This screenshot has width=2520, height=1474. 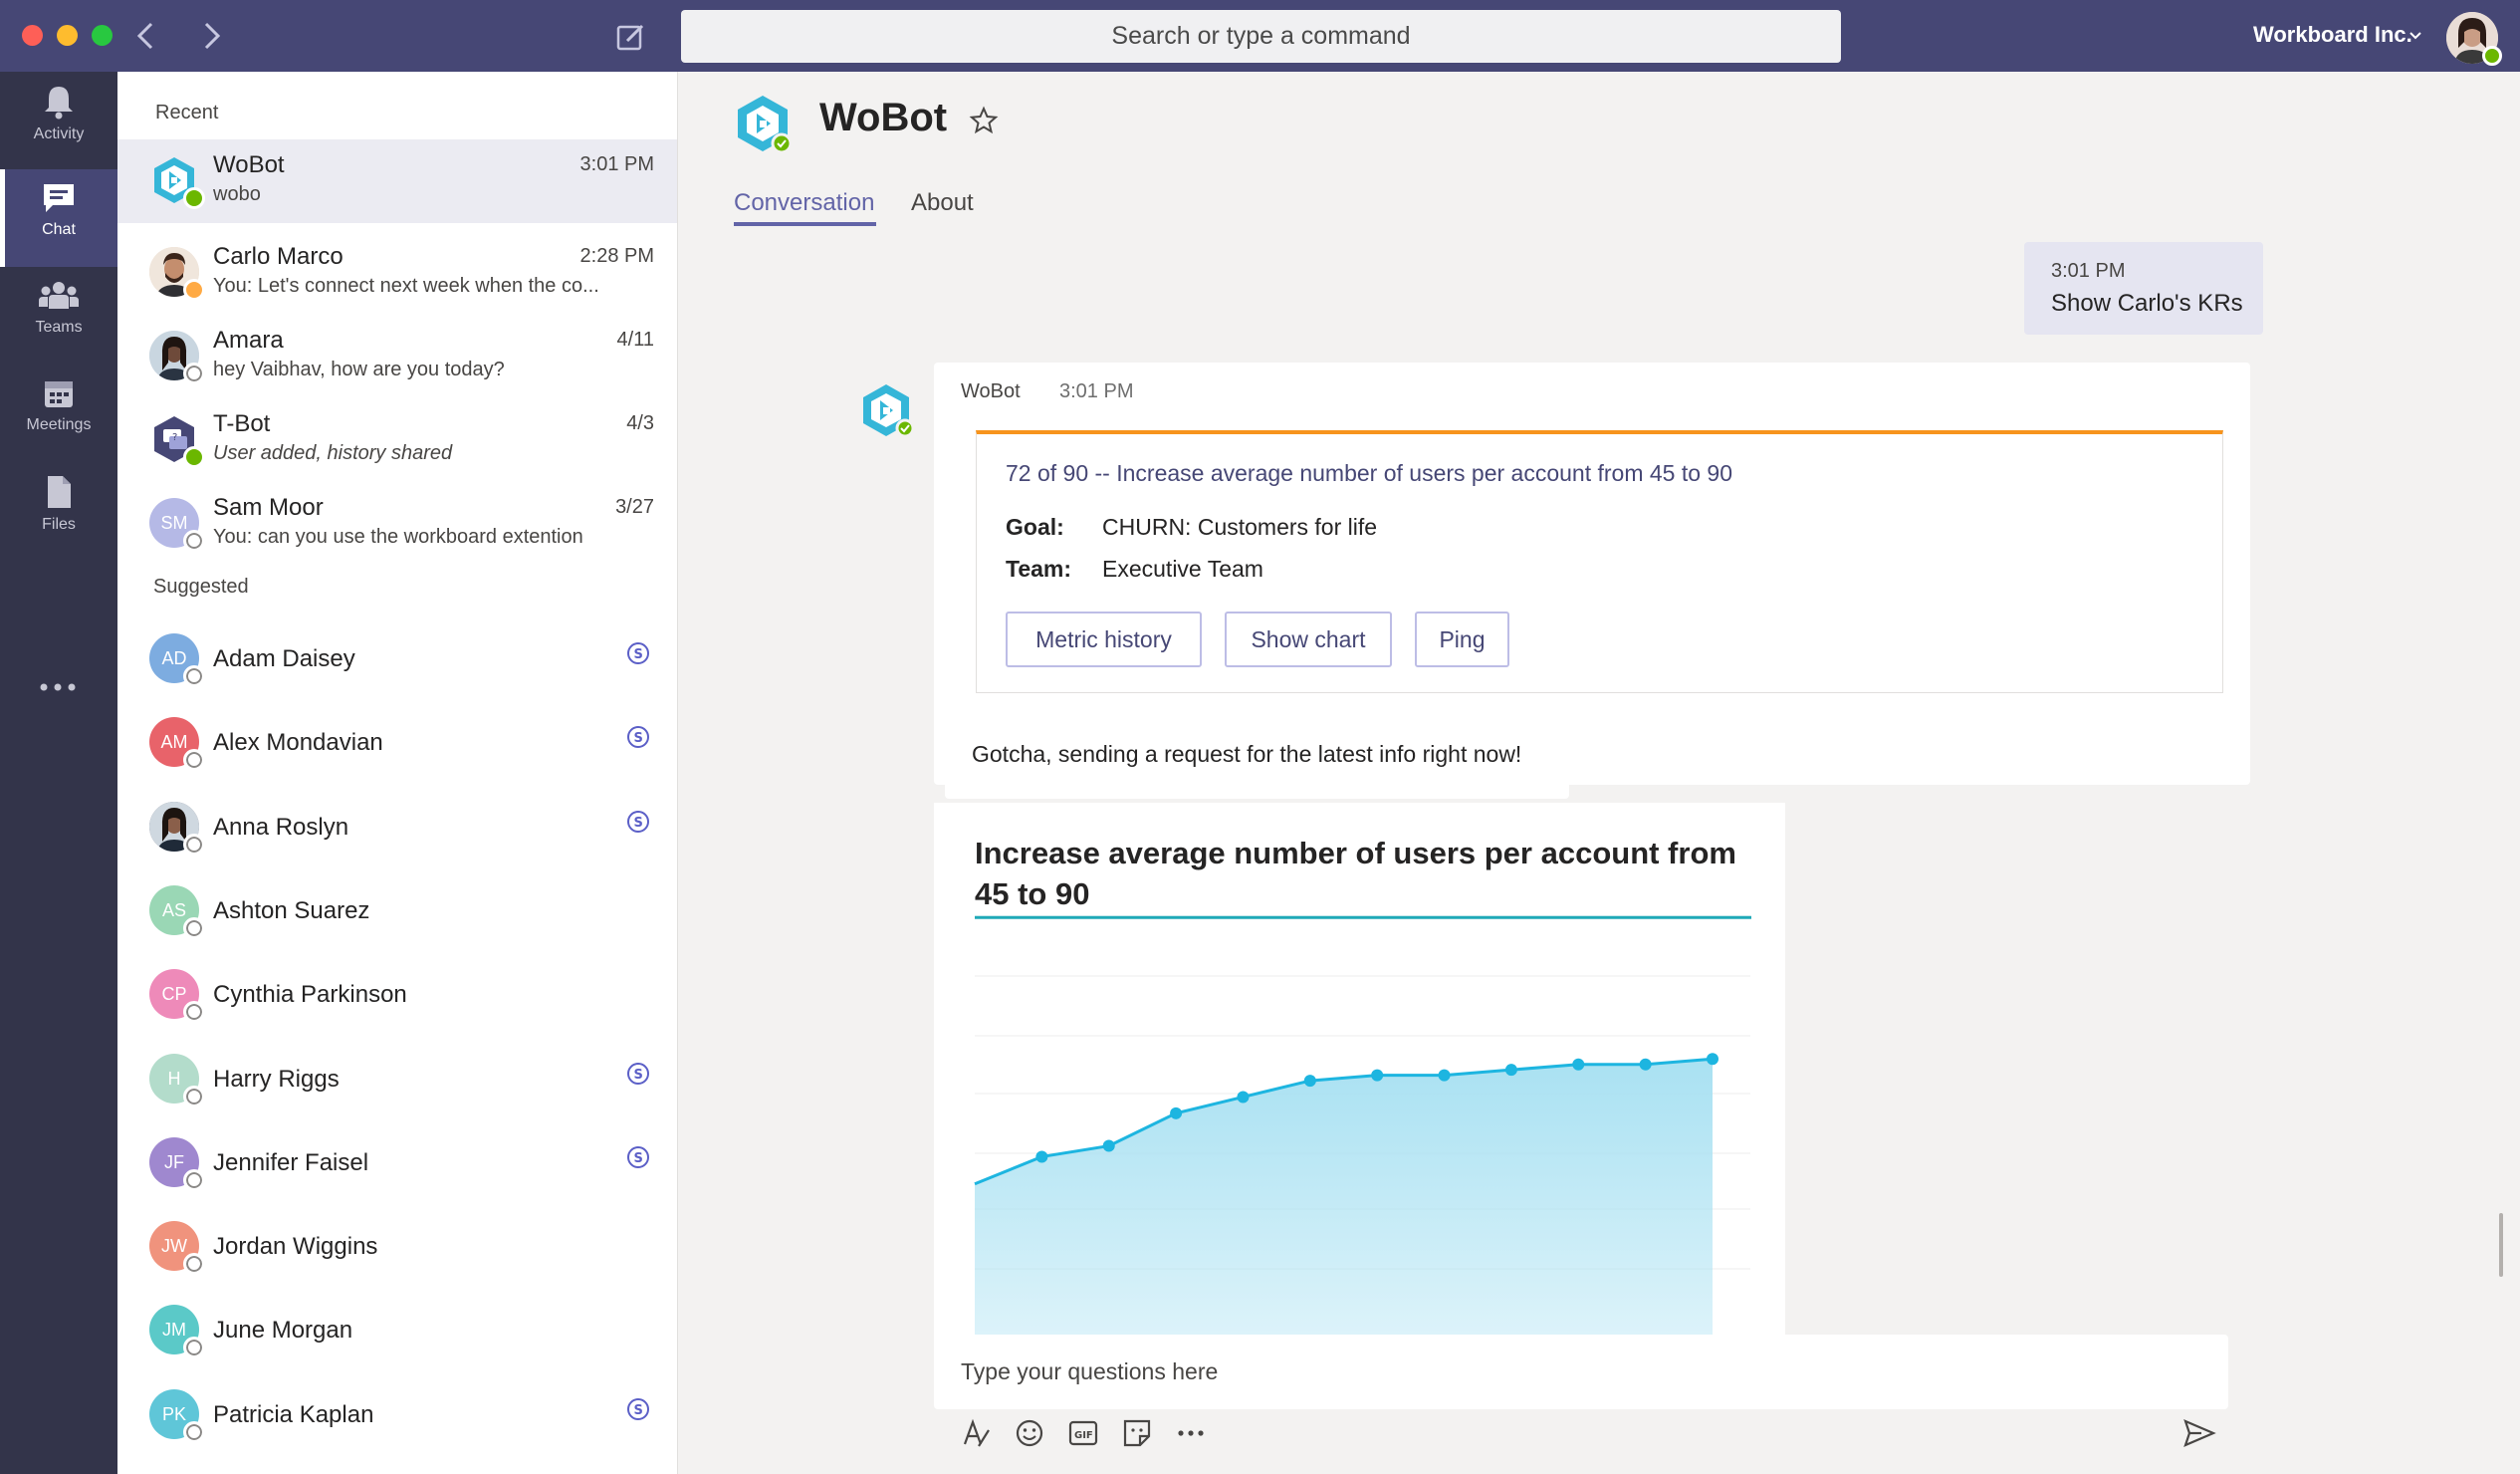 I want to click on suggested-item: Anna Roslyn S, so click(x=397, y=828).